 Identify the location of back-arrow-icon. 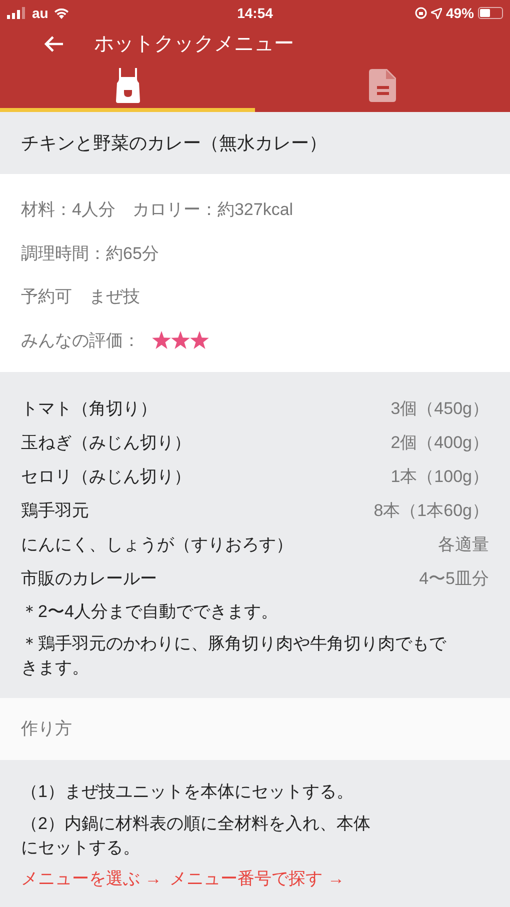
(54, 44).